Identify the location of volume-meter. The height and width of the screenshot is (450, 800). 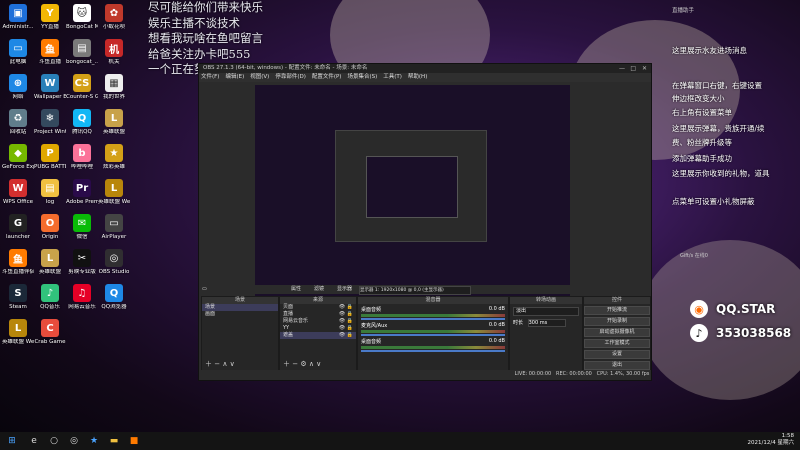
(433, 315).